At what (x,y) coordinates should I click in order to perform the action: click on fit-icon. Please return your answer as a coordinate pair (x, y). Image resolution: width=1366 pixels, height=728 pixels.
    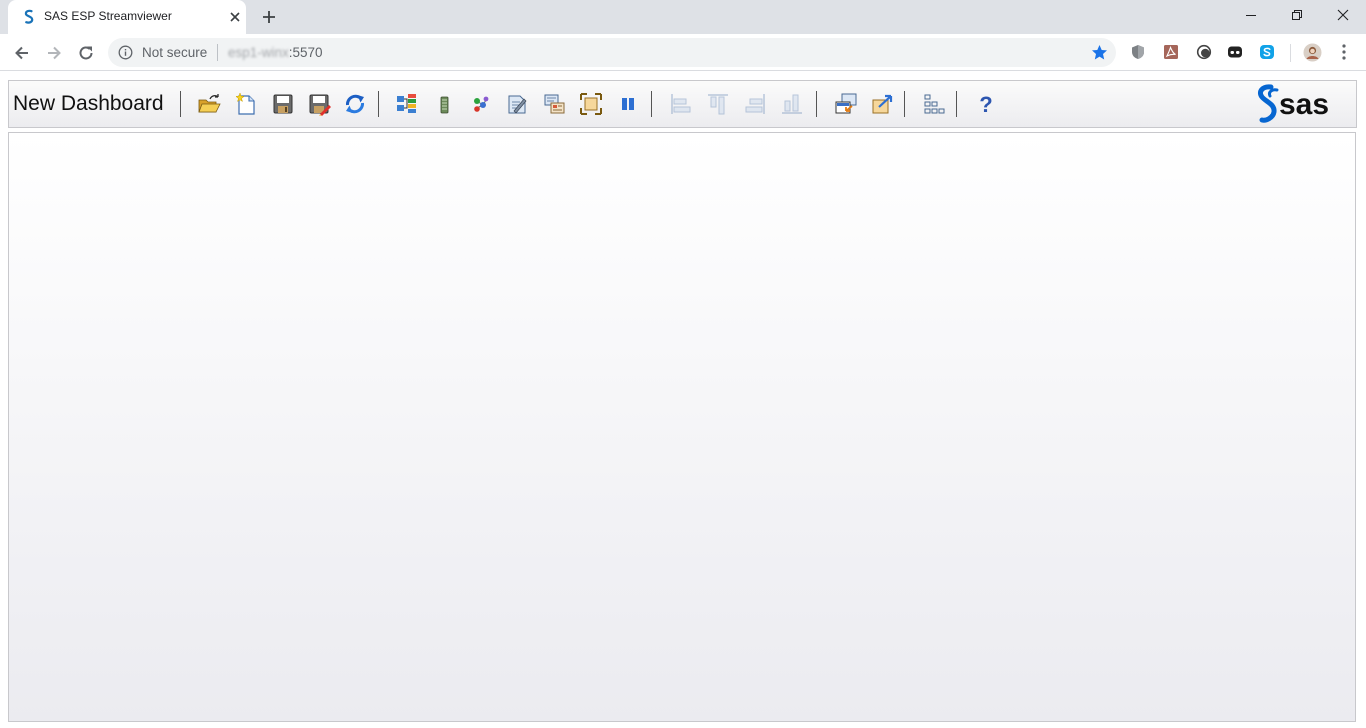
    Looking at the image, I should click on (591, 104).